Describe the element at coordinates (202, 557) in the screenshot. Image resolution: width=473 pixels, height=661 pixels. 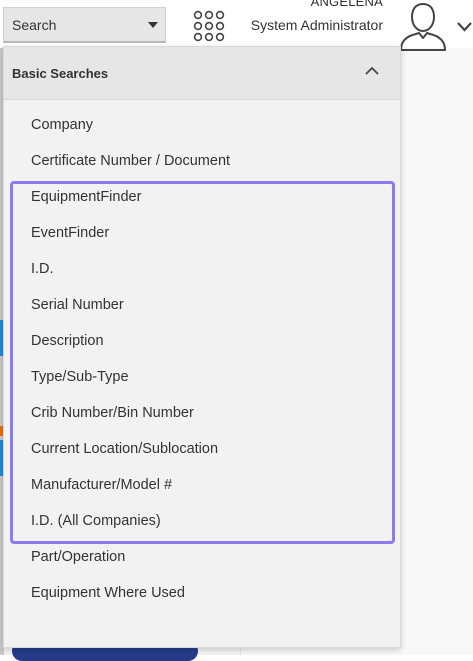
I see `option-part-operation: Part/Operation` at that location.